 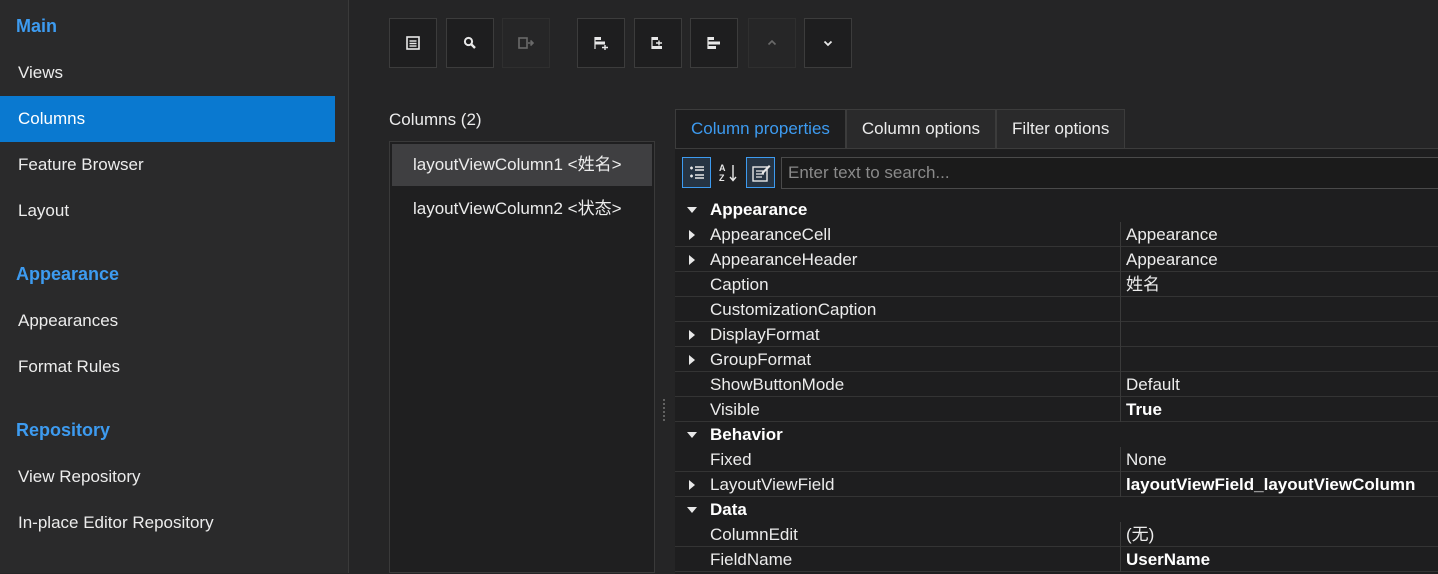 I want to click on columns-label: Columns (2), so click(x=435, y=119).